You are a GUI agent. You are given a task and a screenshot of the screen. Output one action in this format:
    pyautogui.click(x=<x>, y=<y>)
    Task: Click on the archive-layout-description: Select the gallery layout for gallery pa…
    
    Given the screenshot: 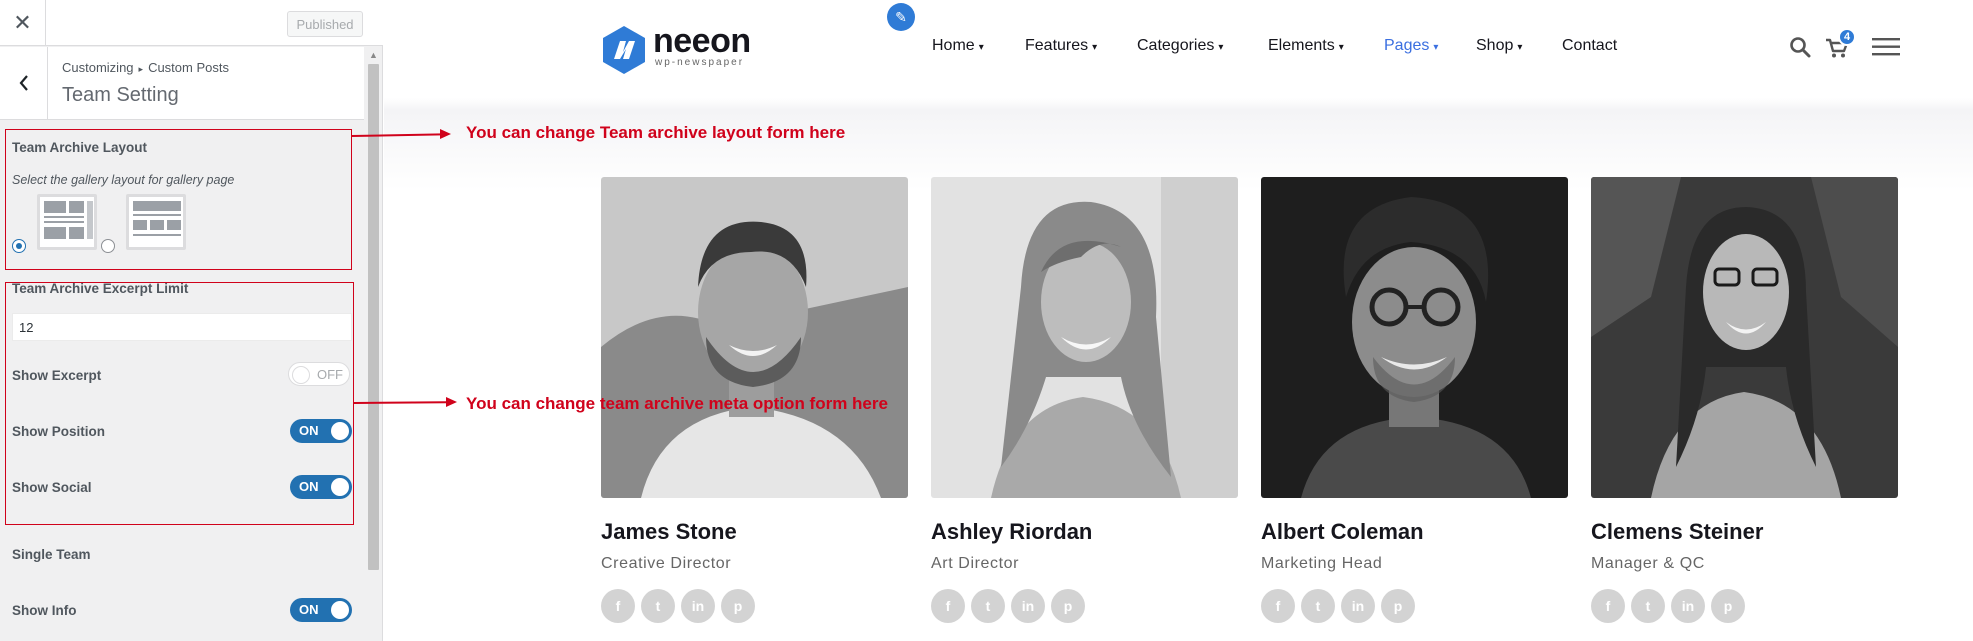 What is the action you would take?
    pyautogui.click(x=123, y=180)
    